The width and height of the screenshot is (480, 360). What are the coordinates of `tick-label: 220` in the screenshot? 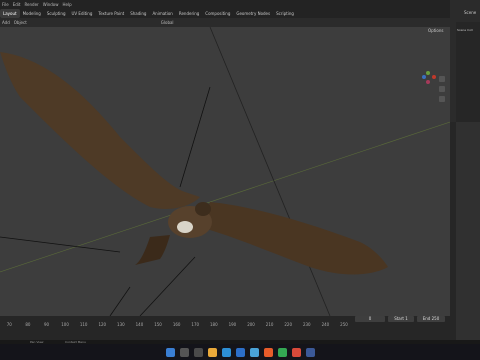 It's located at (288, 324).